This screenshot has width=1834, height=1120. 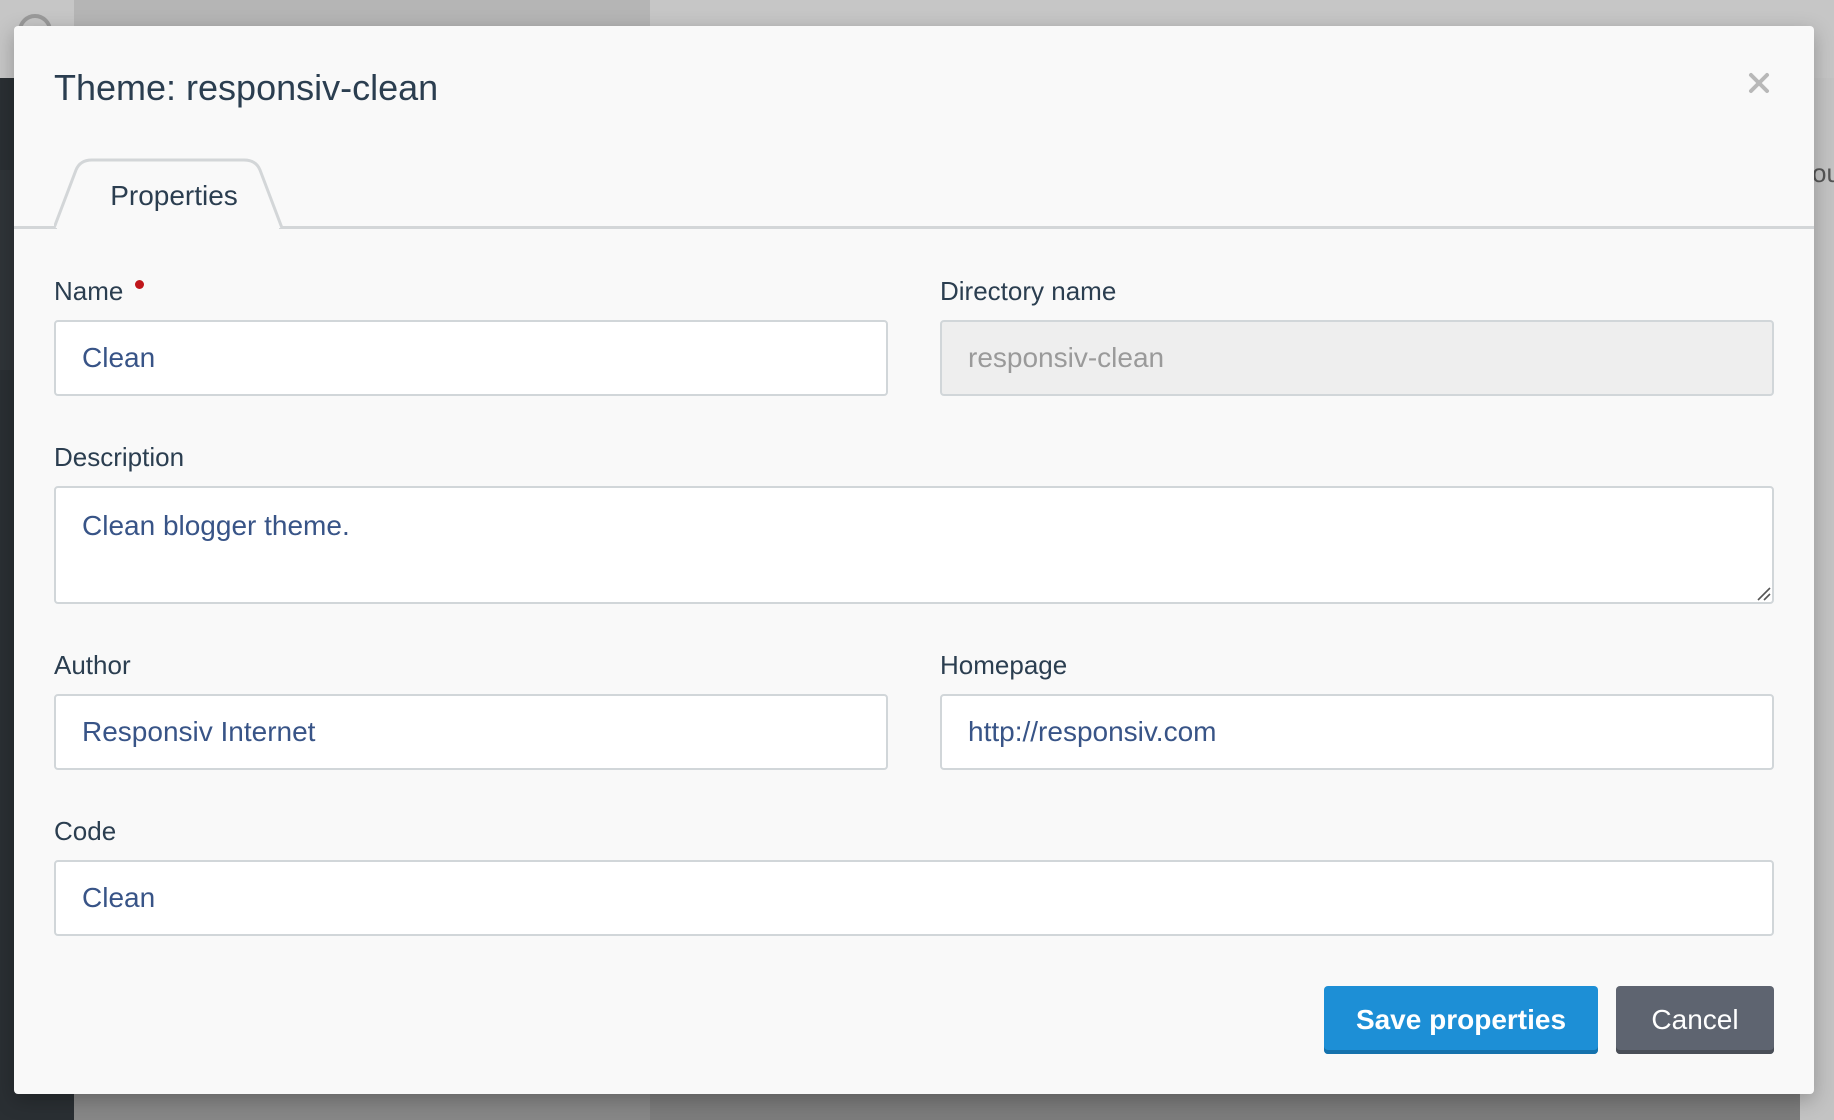 I want to click on tab-label: Properties, so click(x=174, y=195).